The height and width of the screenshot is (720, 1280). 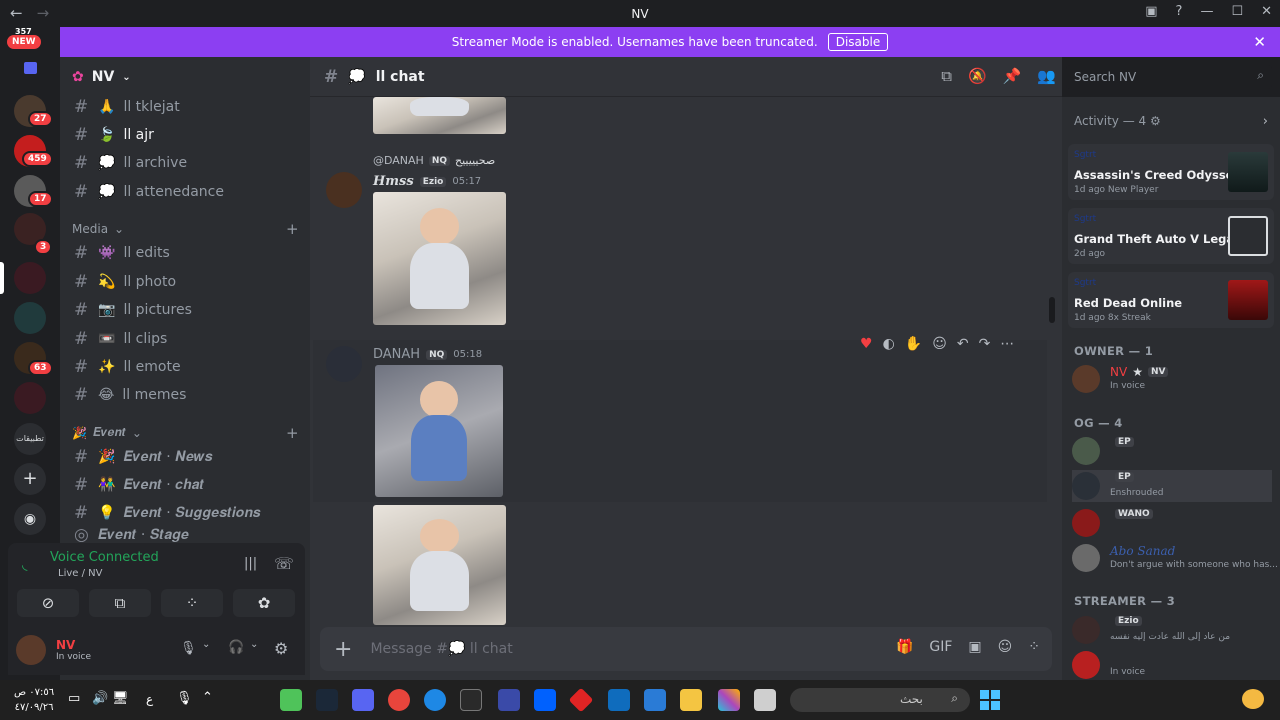 What do you see at coordinates (1171, 300) in the screenshot?
I see `activity-card: Sgtrt Red Dead Online 1d ago 8x Streak` at bounding box center [1171, 300].